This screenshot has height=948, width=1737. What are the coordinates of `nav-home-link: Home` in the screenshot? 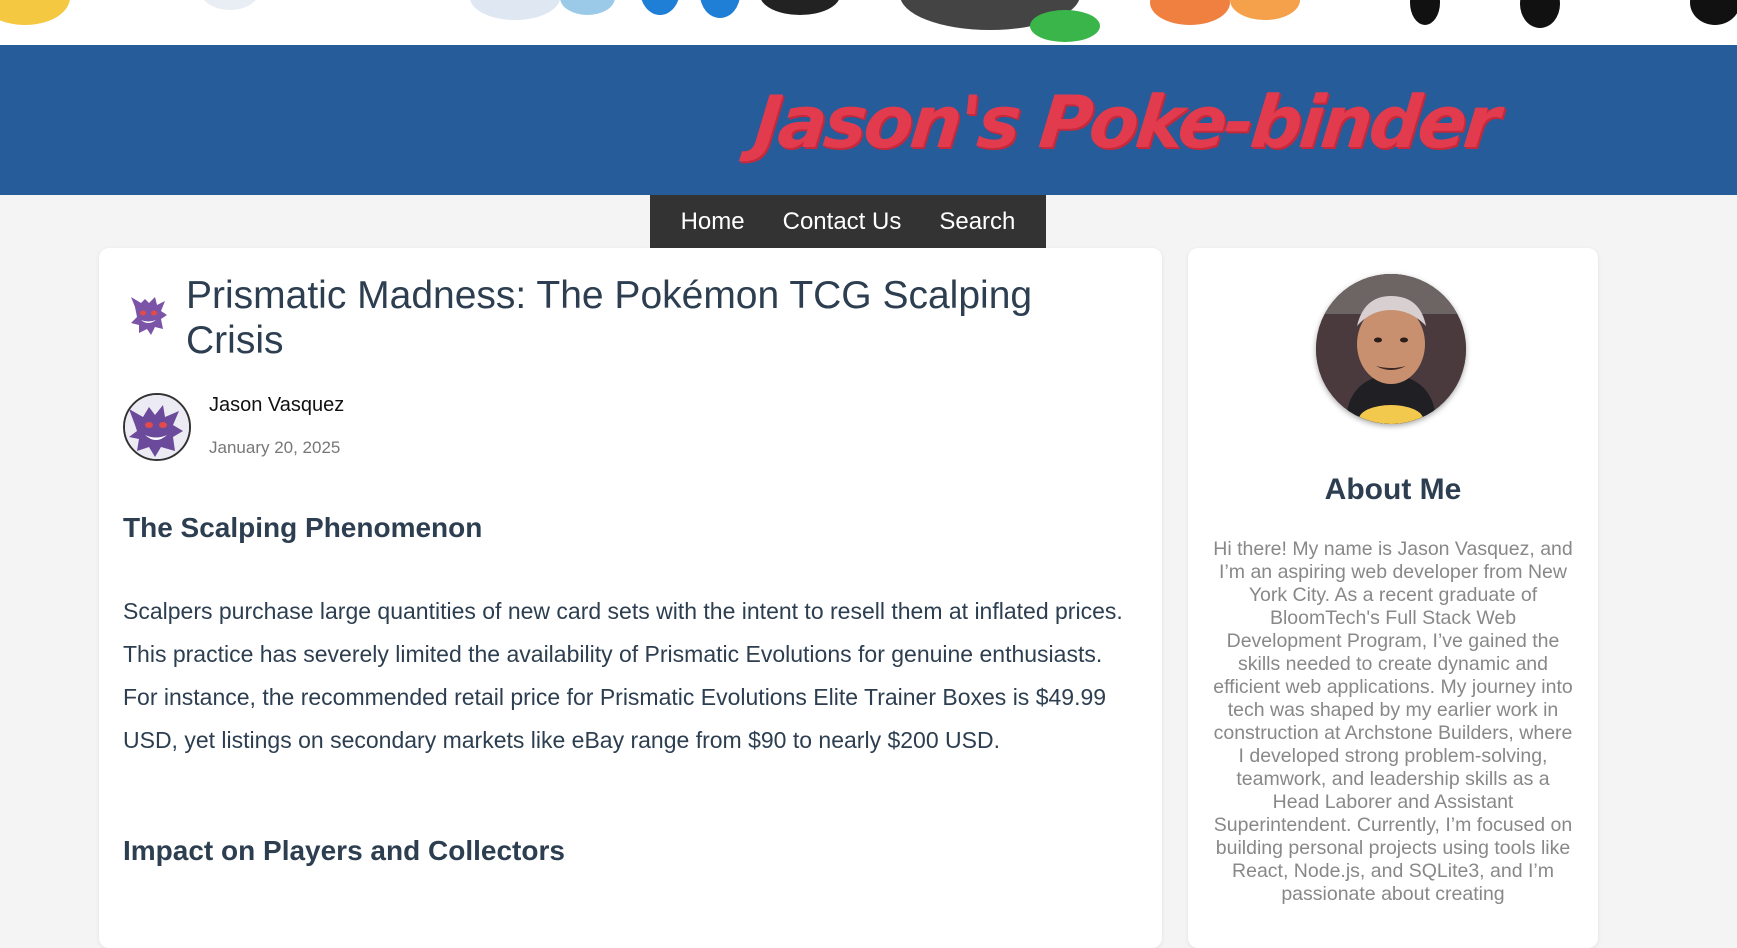 It's located at (713, 222).